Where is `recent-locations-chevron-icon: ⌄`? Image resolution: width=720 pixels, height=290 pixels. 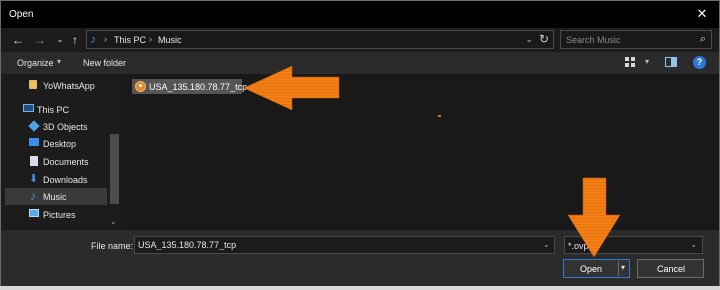
recent-locations-chevron-icon: ⌄ is located at coordinates (60, 40).